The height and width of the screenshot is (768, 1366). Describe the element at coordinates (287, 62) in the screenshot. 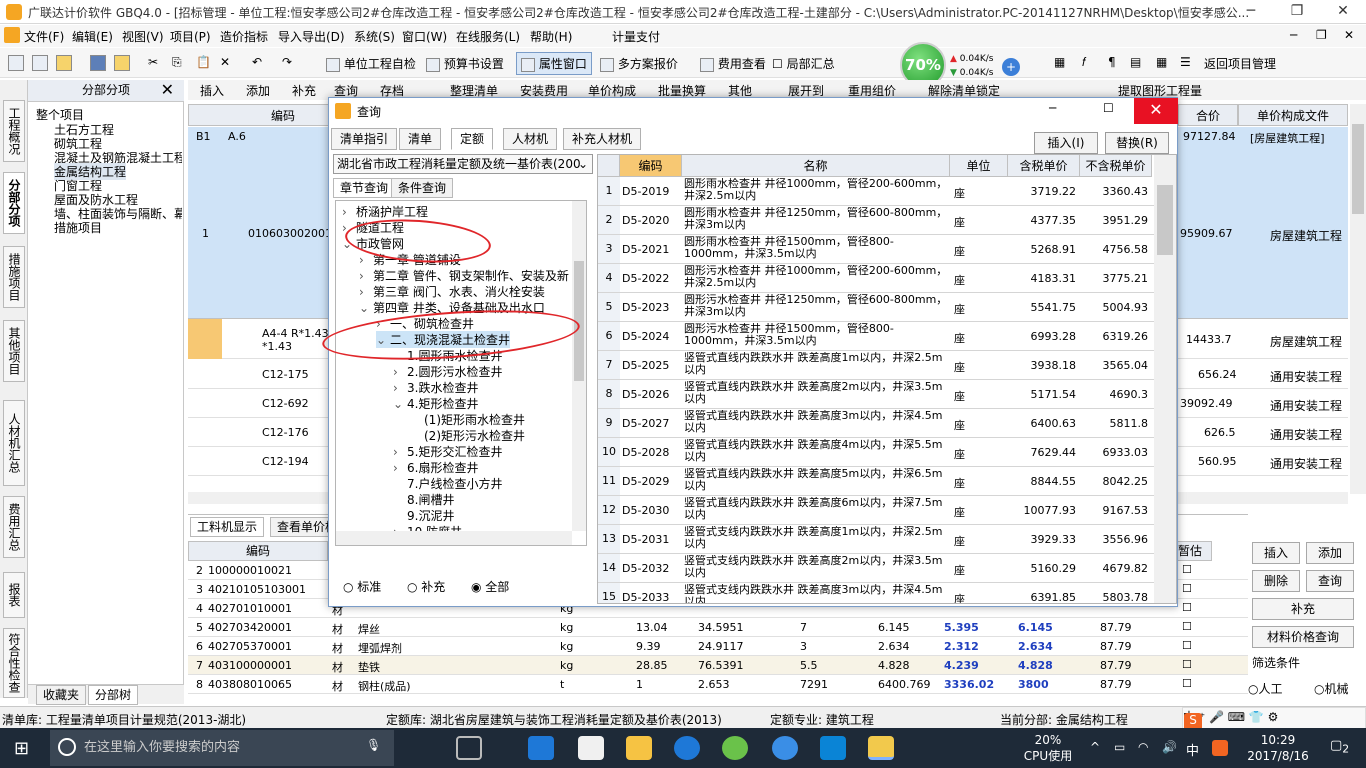

I see `redo-icon: ↷` at that location.